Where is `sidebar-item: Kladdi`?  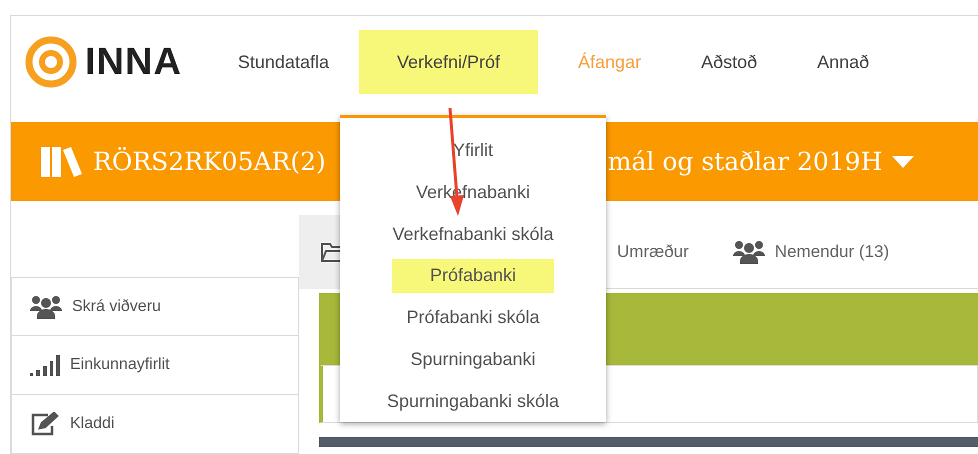
sidebar-item: Kladdi is located at coordinates (155, 424).